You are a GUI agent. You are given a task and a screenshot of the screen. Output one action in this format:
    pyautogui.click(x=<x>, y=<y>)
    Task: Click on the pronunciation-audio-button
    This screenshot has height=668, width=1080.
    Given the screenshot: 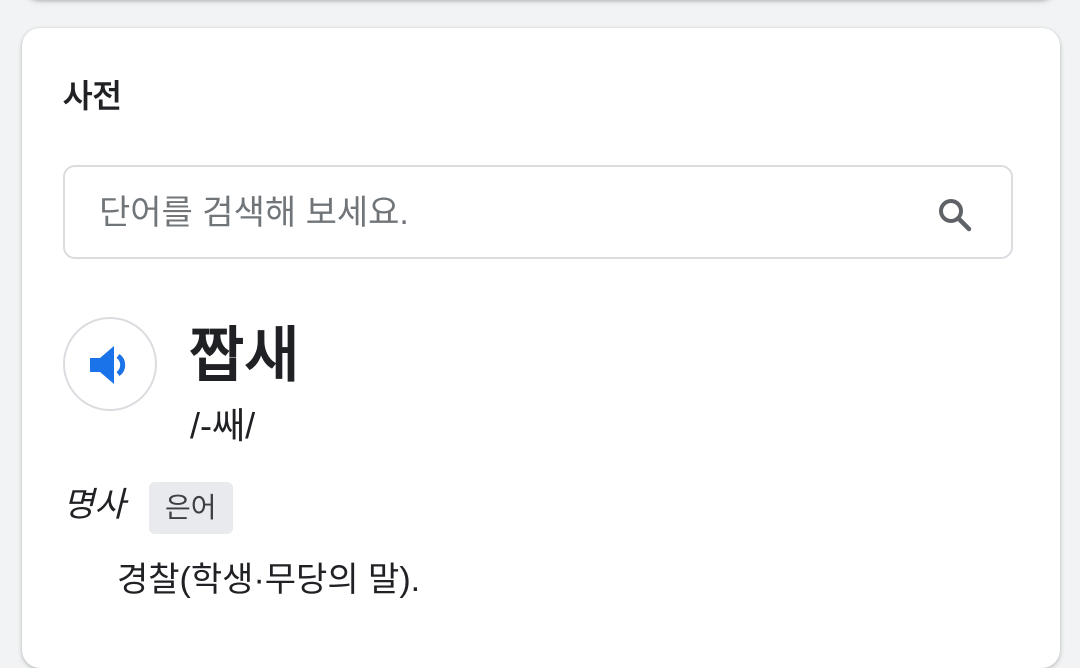 What is the action you would take?
    pyautogui.click(x=110, y=364)
    